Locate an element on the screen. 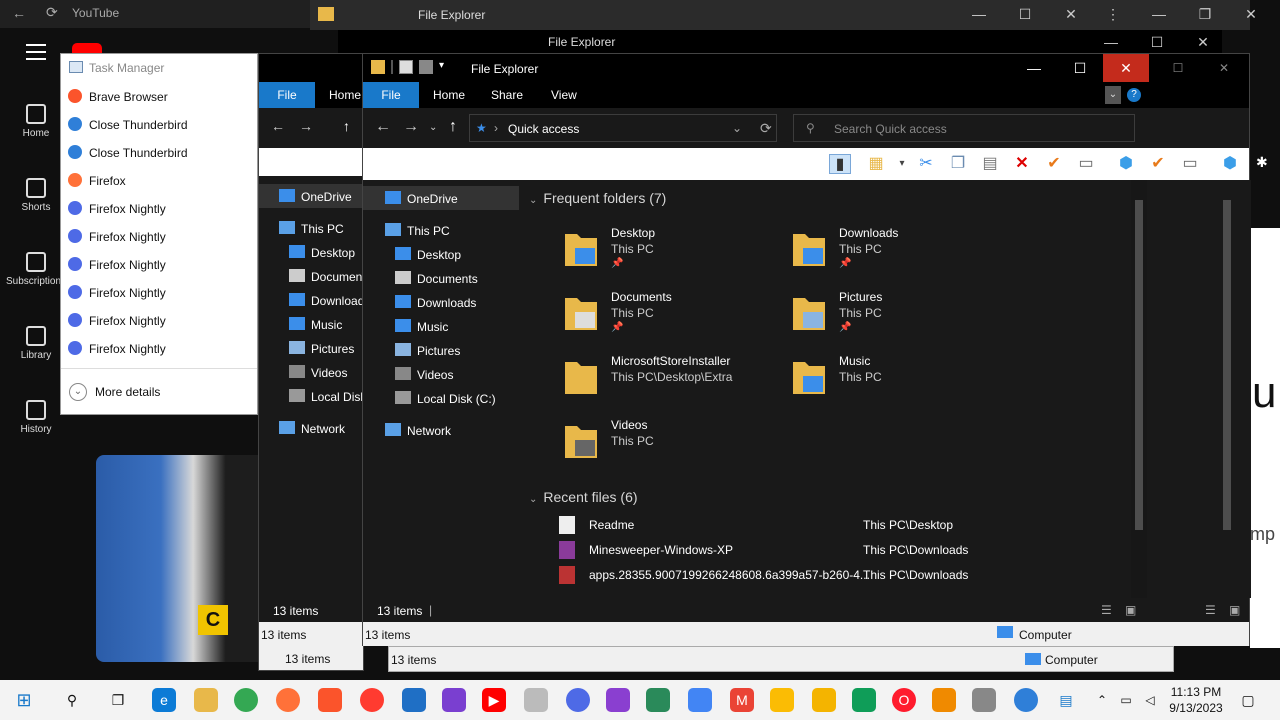 The image size is (1280, 720). sidebar-item: Local Disk is located at coordinates (311, 396).